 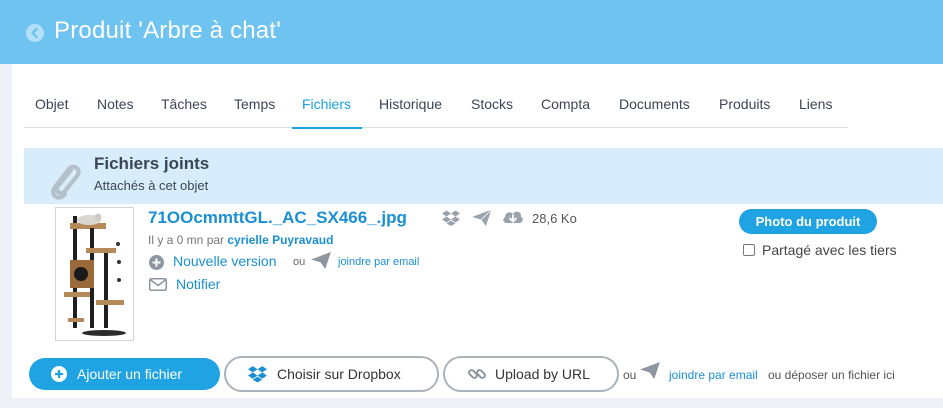 I want to click on add-file-button: Ajouter un fichier, so click(x=124, y=374).